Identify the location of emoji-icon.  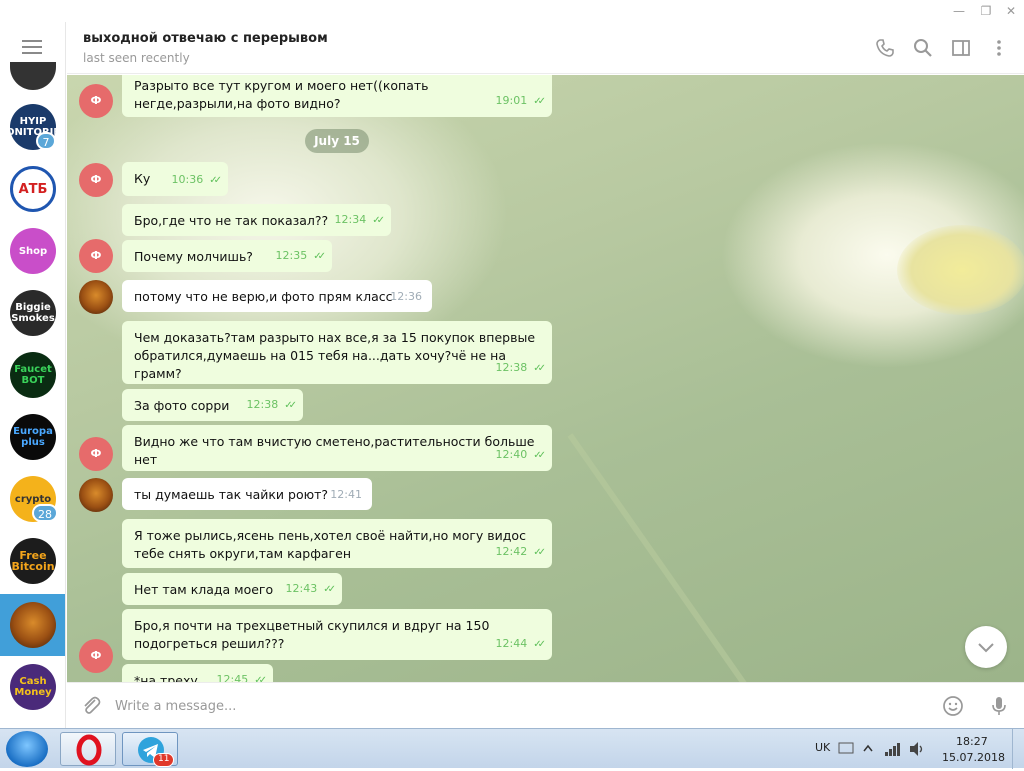
(953, 706).